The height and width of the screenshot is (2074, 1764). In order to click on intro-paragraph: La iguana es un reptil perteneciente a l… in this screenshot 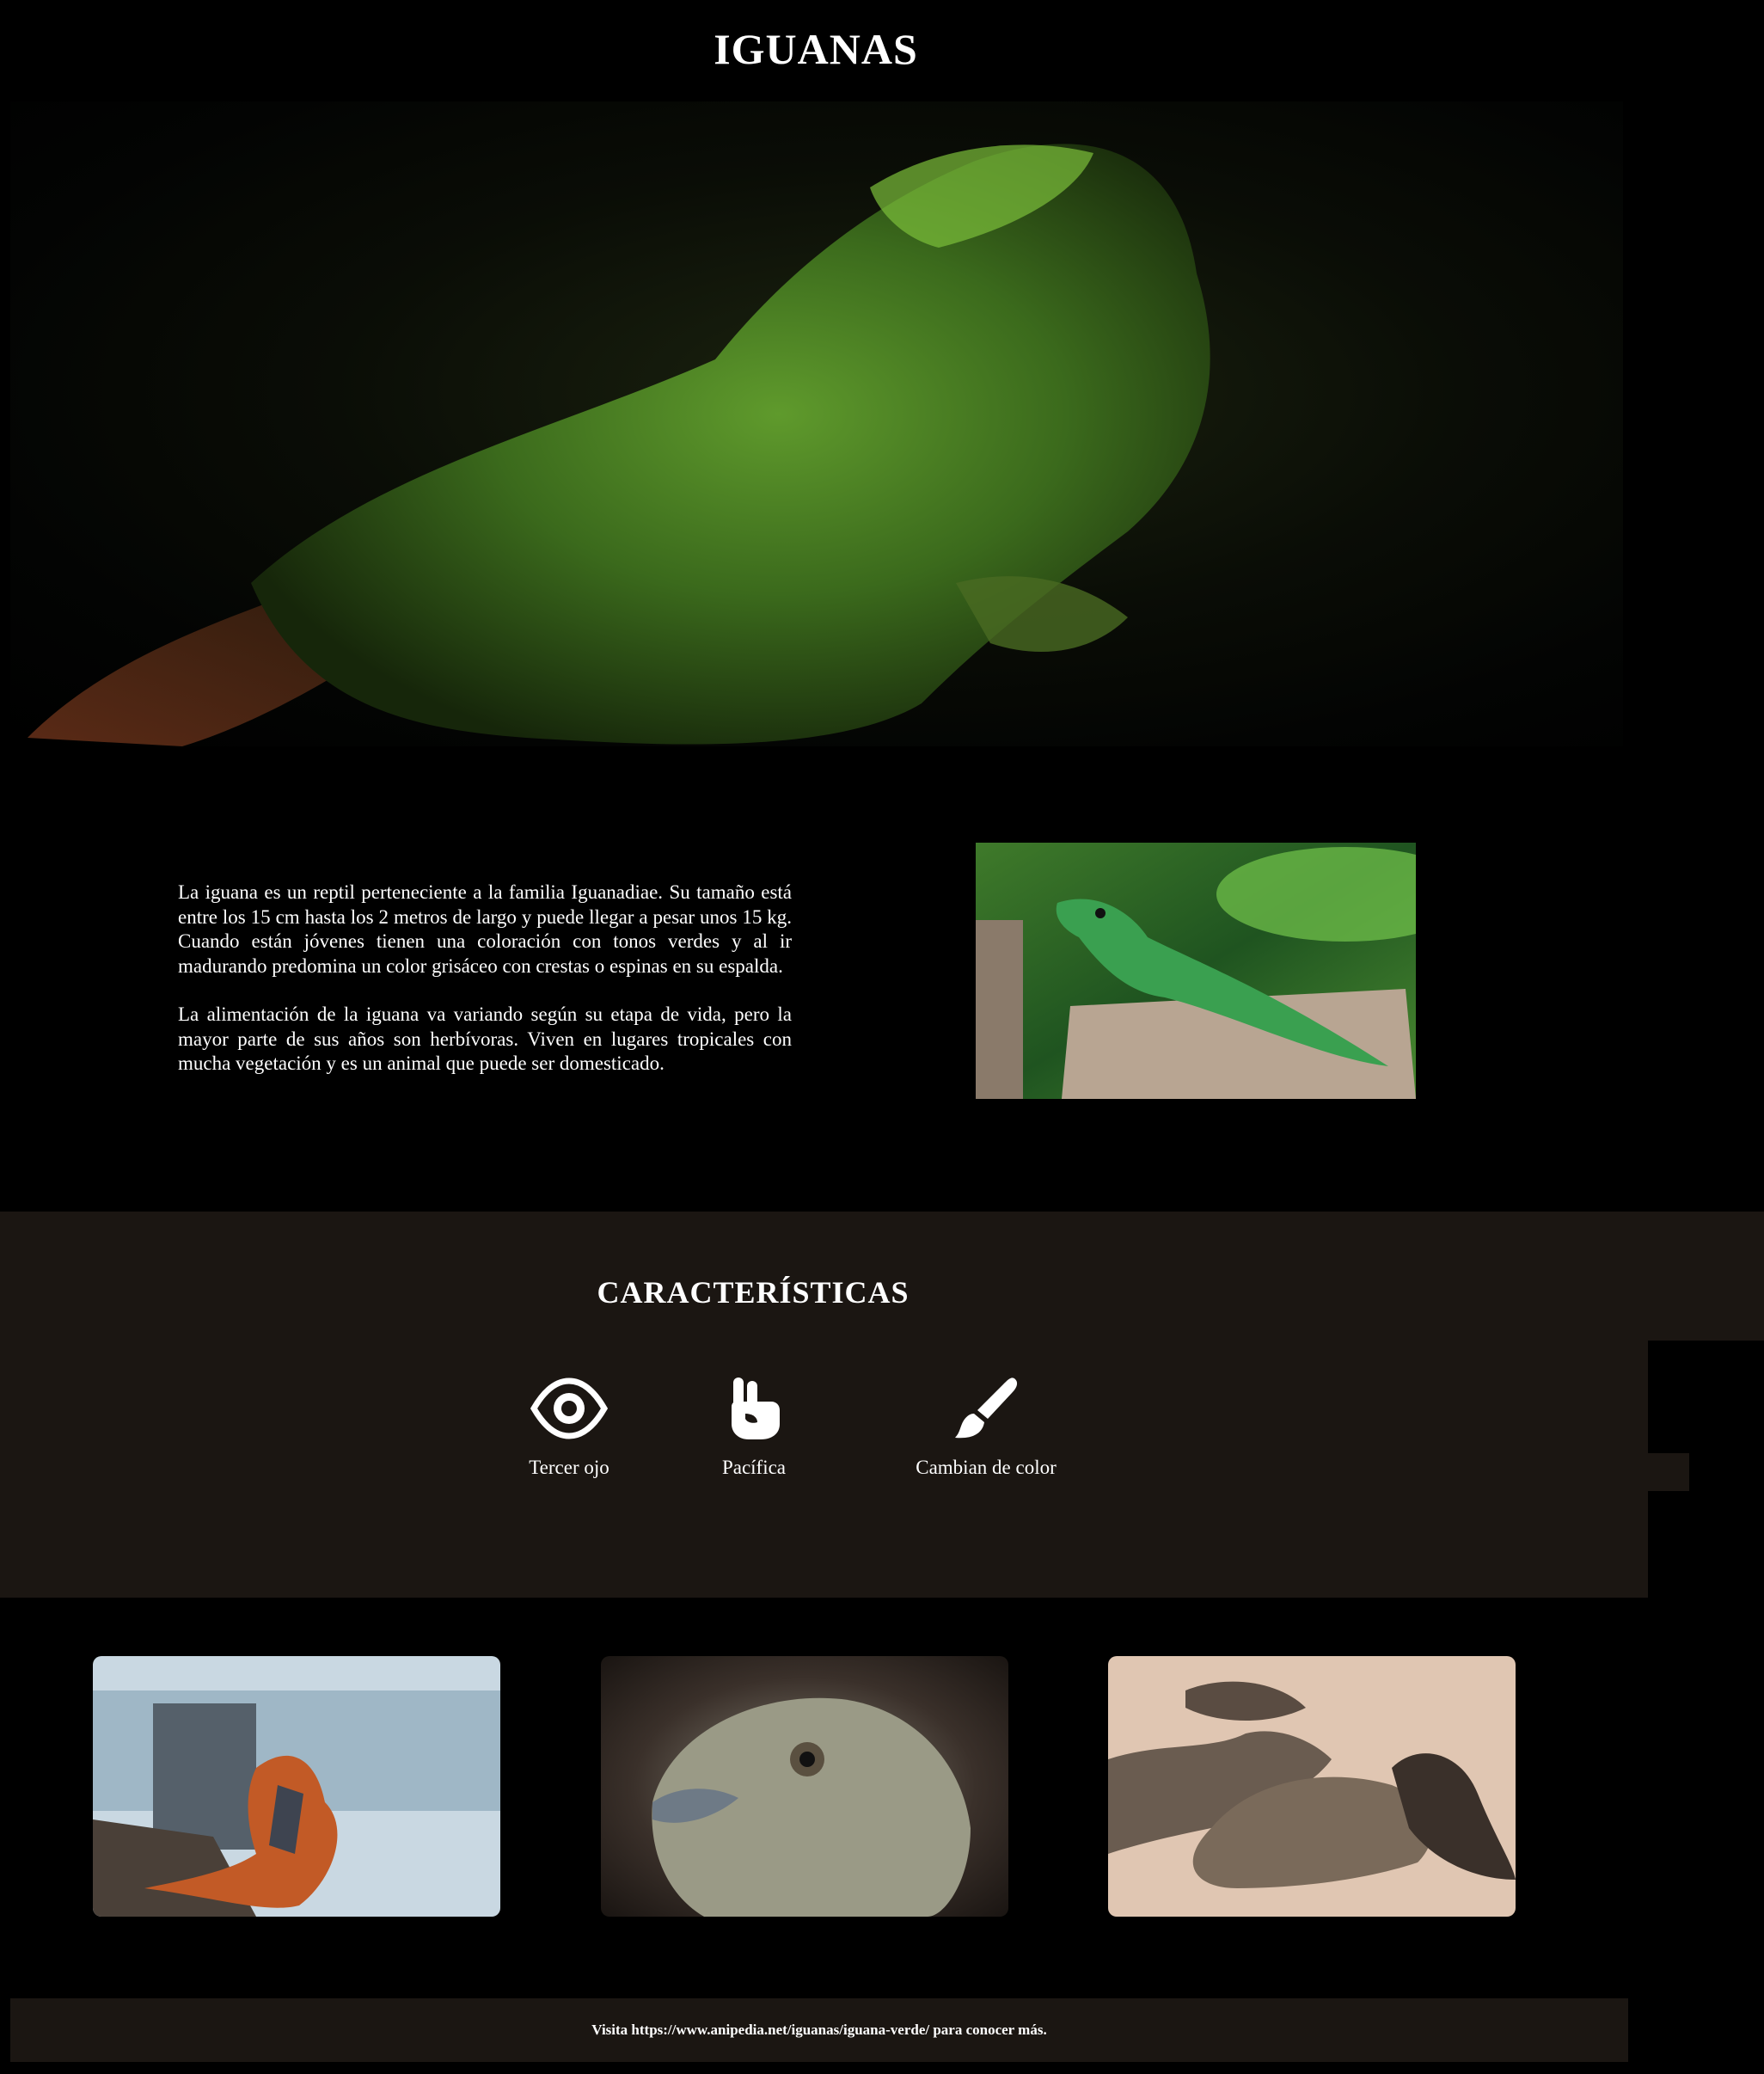, I will do `click(485, 929)`.